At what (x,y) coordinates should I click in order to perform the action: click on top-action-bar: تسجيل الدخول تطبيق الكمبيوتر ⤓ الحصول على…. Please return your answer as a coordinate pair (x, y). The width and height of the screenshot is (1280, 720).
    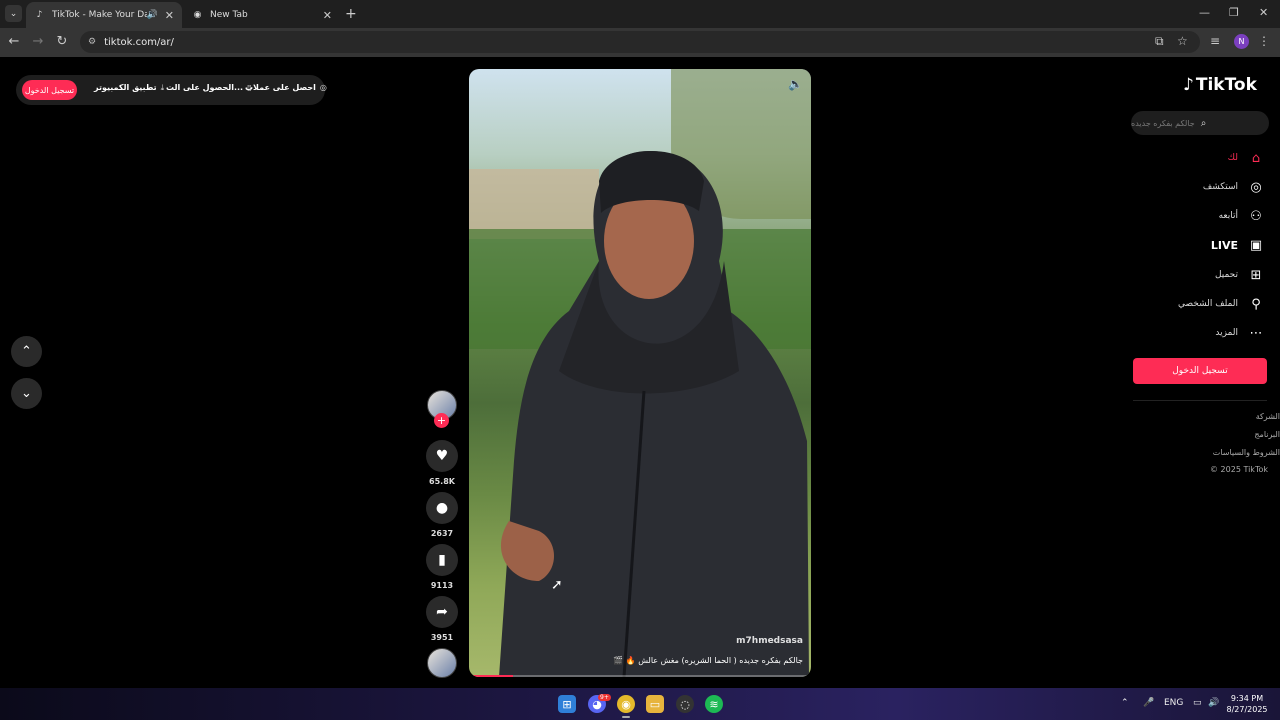
    Looking at the image, I should click on (171, 90).